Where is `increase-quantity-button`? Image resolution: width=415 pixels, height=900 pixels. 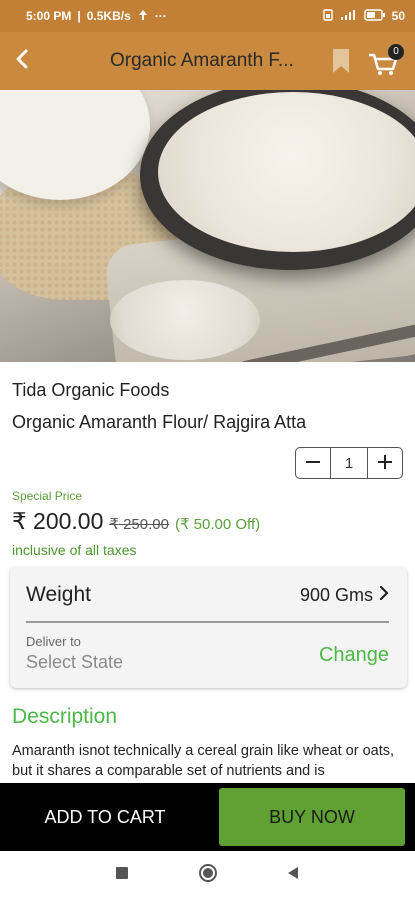 increase-quantity-button is located at coordinates (385, 463).